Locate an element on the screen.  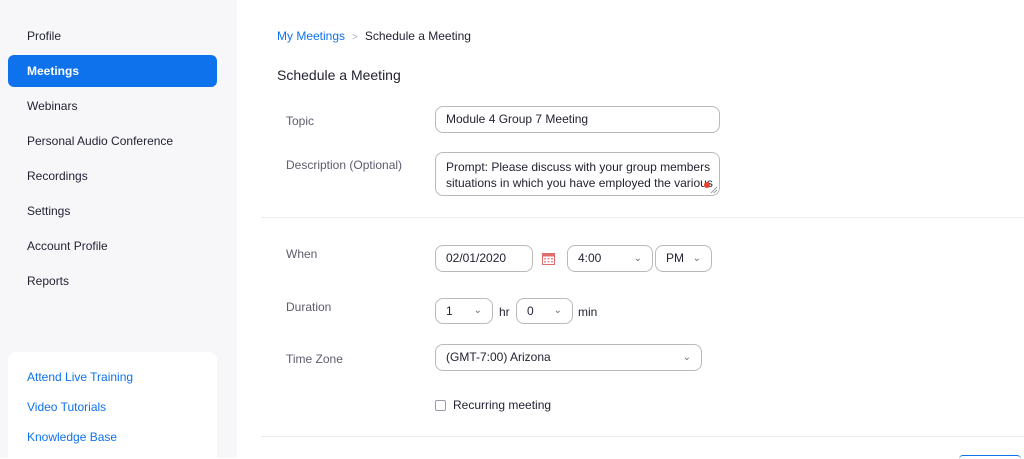
resize-grip-icon is located at coordinates (713, 189).